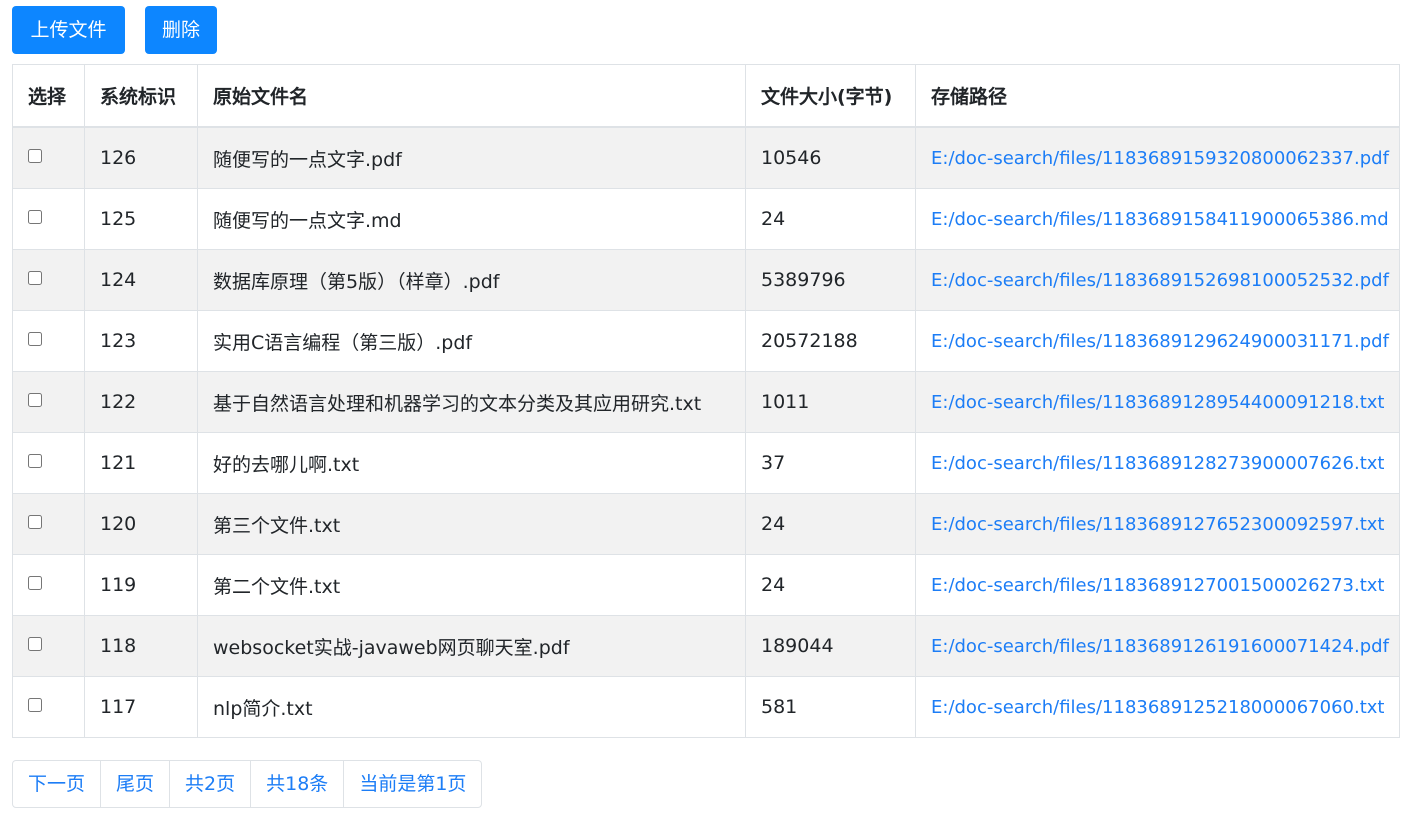 The image size is (1411, 823). What do you see at coordinates (48, 96) in the screenshot?
I see `header-select: 选择` at bounding box center [48, 96].